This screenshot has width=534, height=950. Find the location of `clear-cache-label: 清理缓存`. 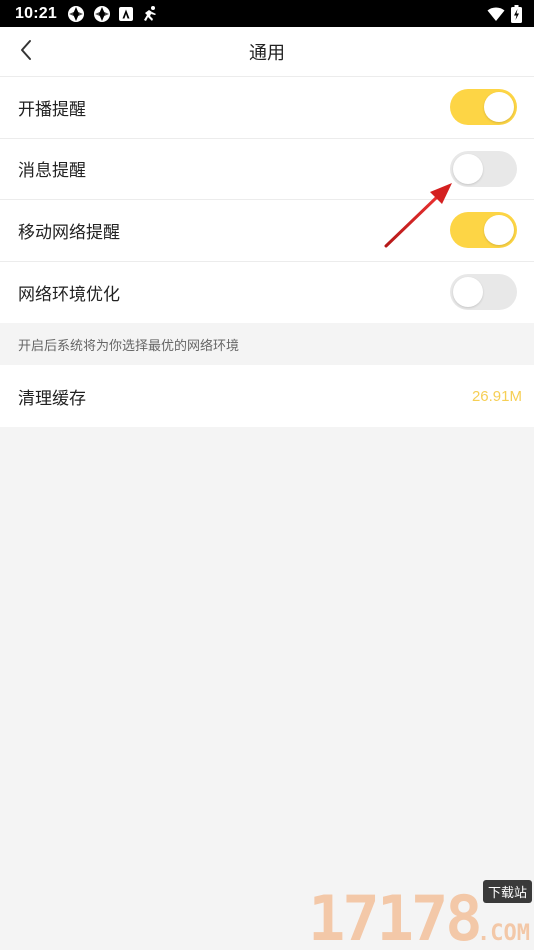

clear-cache-label: 清理缓存 is located at coordinates (52, 398).